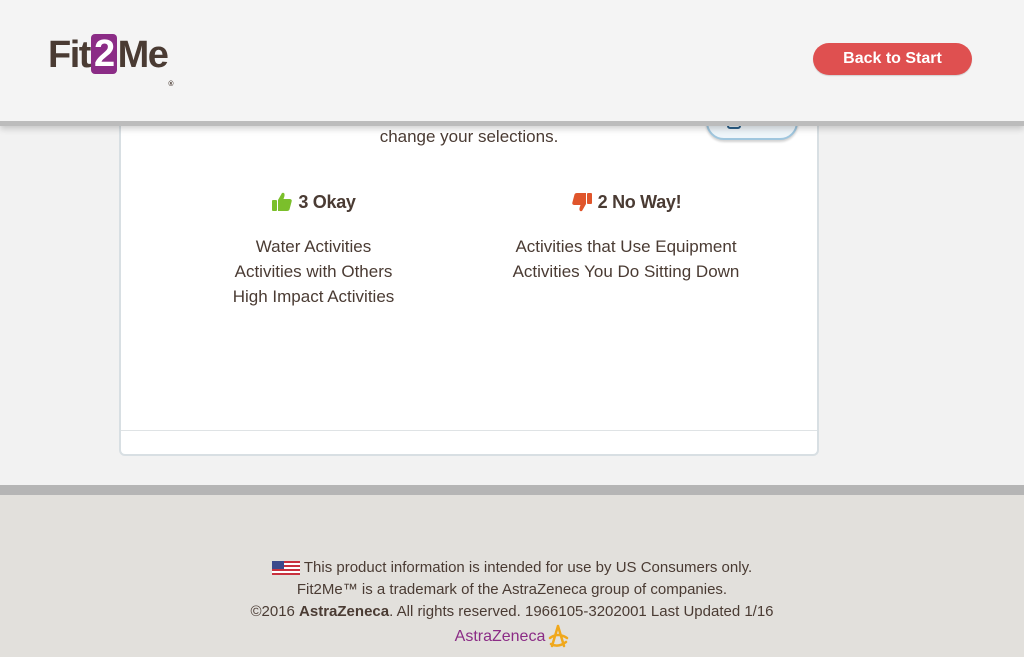 Image resolution: width=1024 pixels, height=657 pixels. Describe the element at coordinates (171, 84) in the screenshot. I see `logo-registered-mark: ®` at that location.